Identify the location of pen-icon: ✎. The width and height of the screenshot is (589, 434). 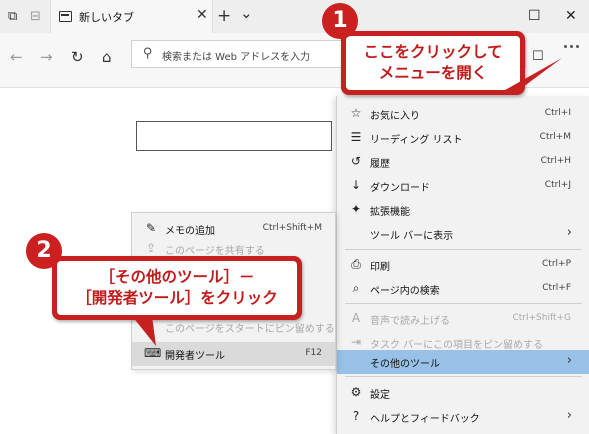
(151, 228).